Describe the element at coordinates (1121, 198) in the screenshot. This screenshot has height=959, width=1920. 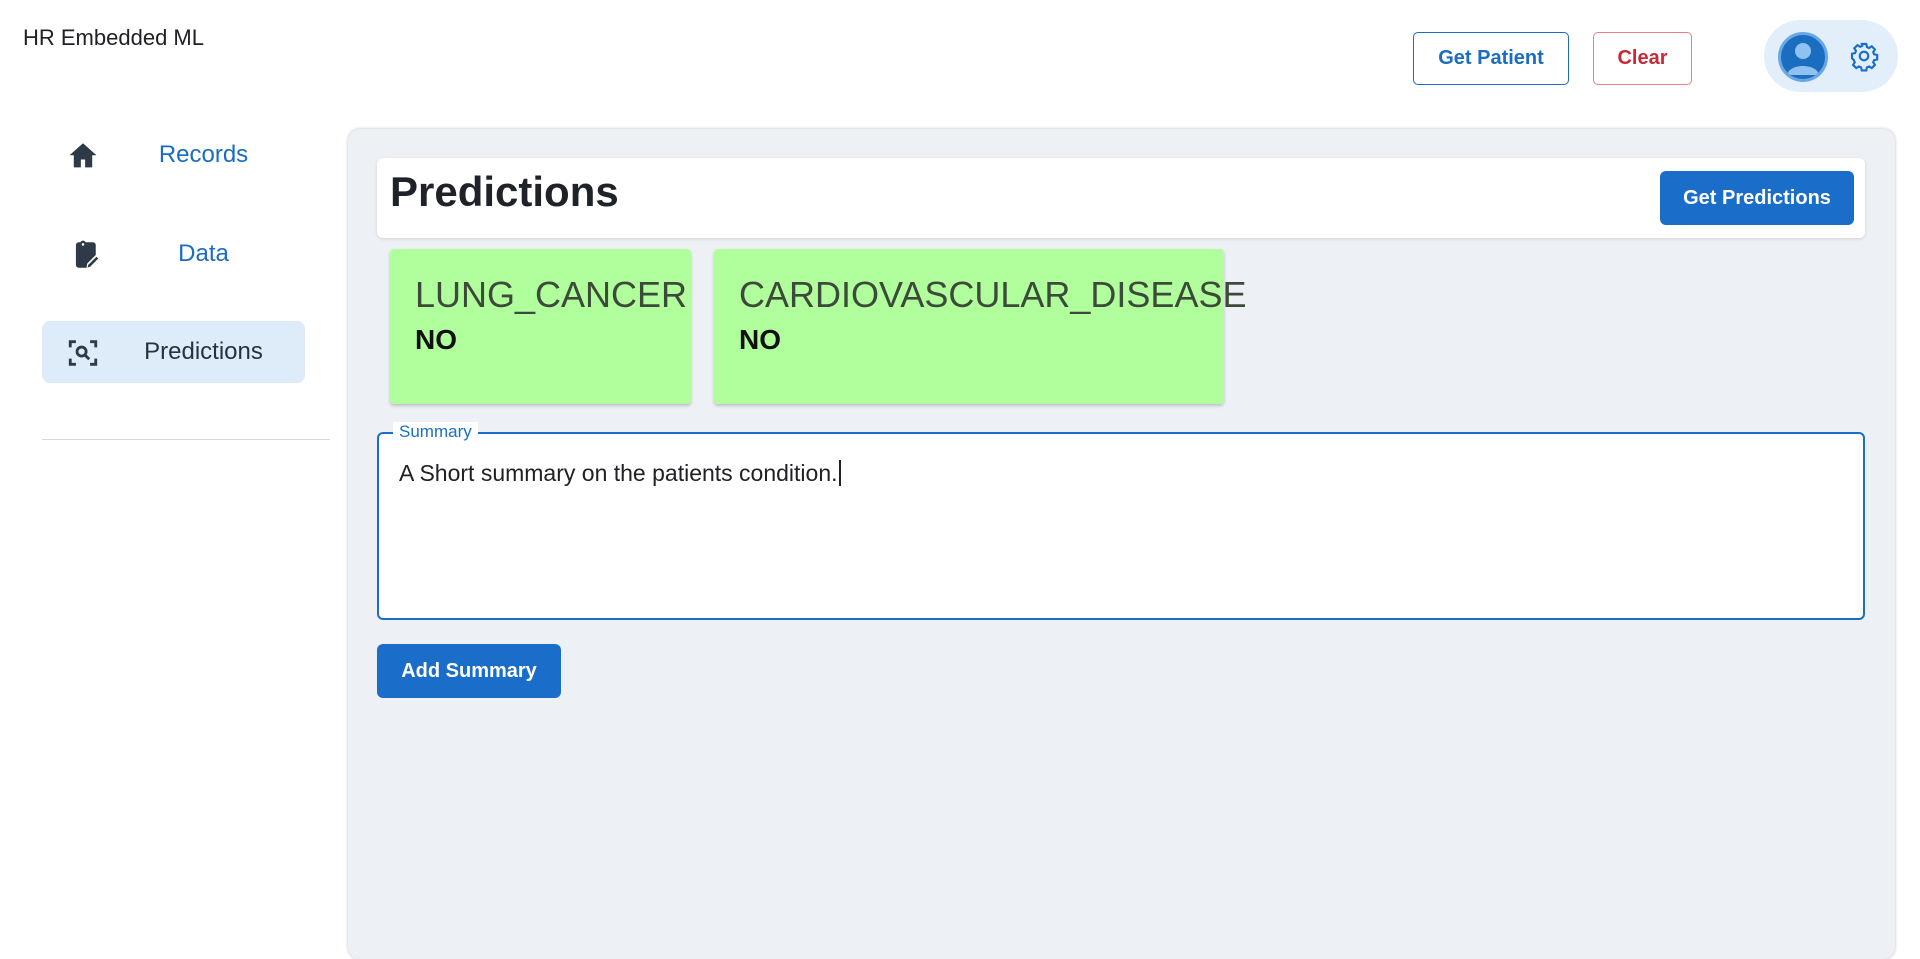
I see `predictions-header: Predictions Get Predictions` at that location.